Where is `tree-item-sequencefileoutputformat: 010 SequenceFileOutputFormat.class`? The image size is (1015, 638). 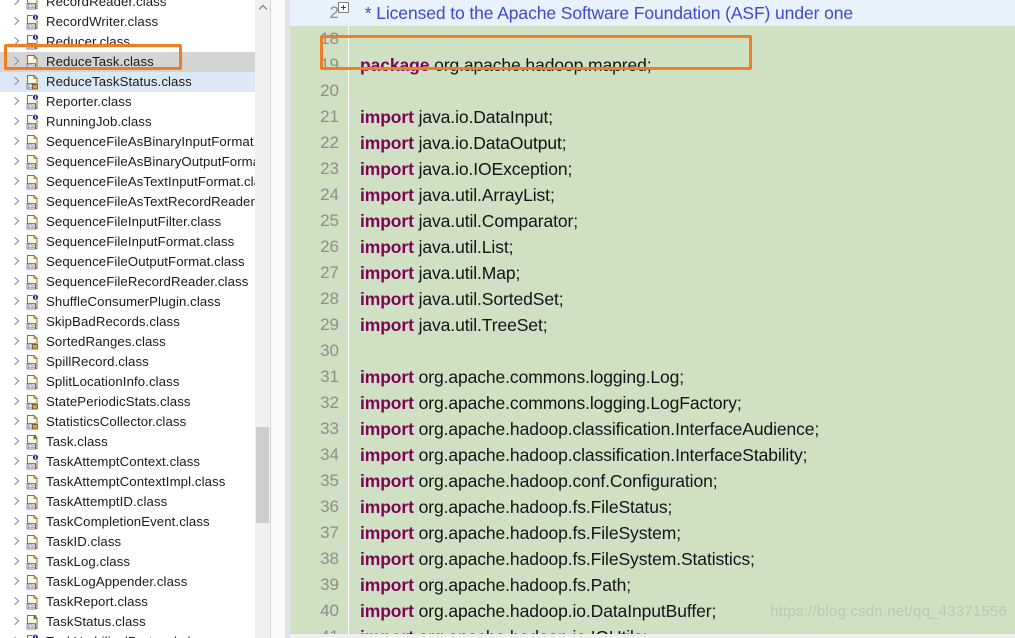 tree-item-sequencefileoutputformat: 010 SequenceFileOutputFormat.class is located at coordinates (135, 262).